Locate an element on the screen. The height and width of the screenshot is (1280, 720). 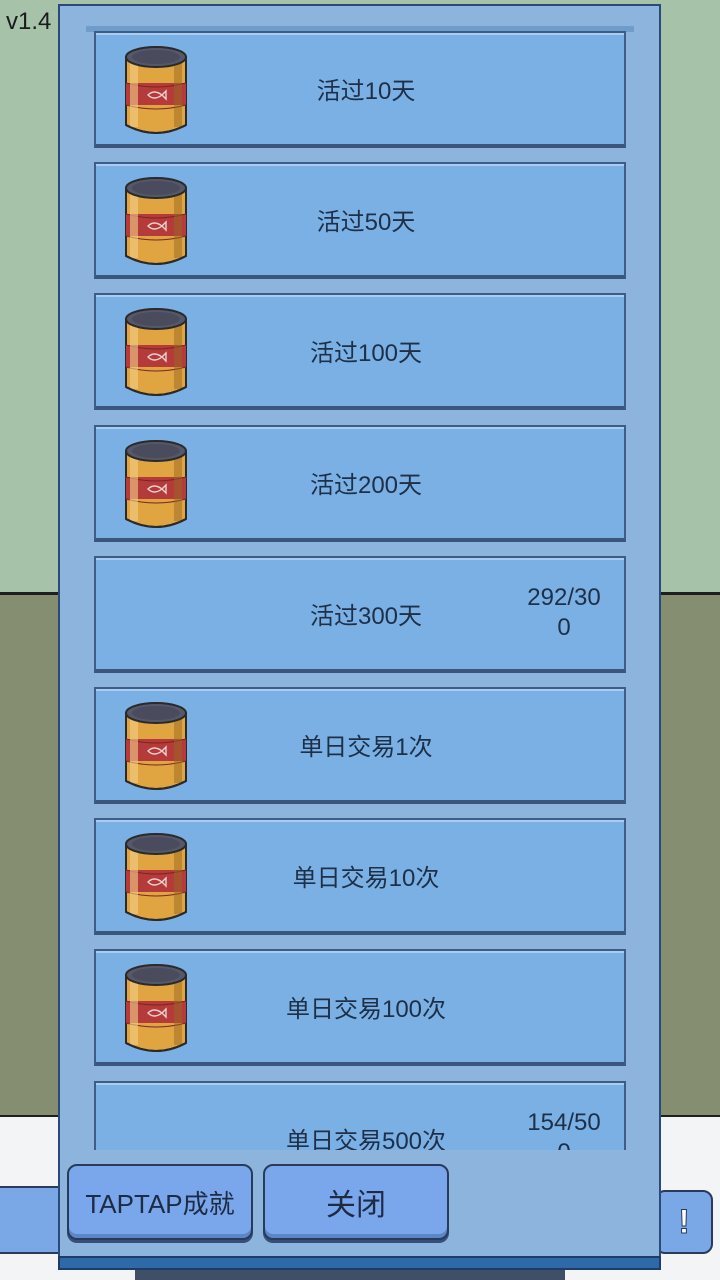
exclamation-icon: ! is located at coordinates (684, 1221).